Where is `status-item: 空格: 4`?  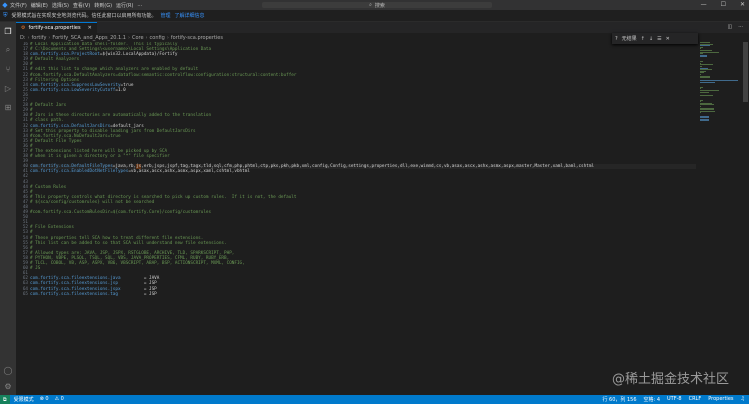
status-item: 空格: 4 is located at coordinates (652, 399).